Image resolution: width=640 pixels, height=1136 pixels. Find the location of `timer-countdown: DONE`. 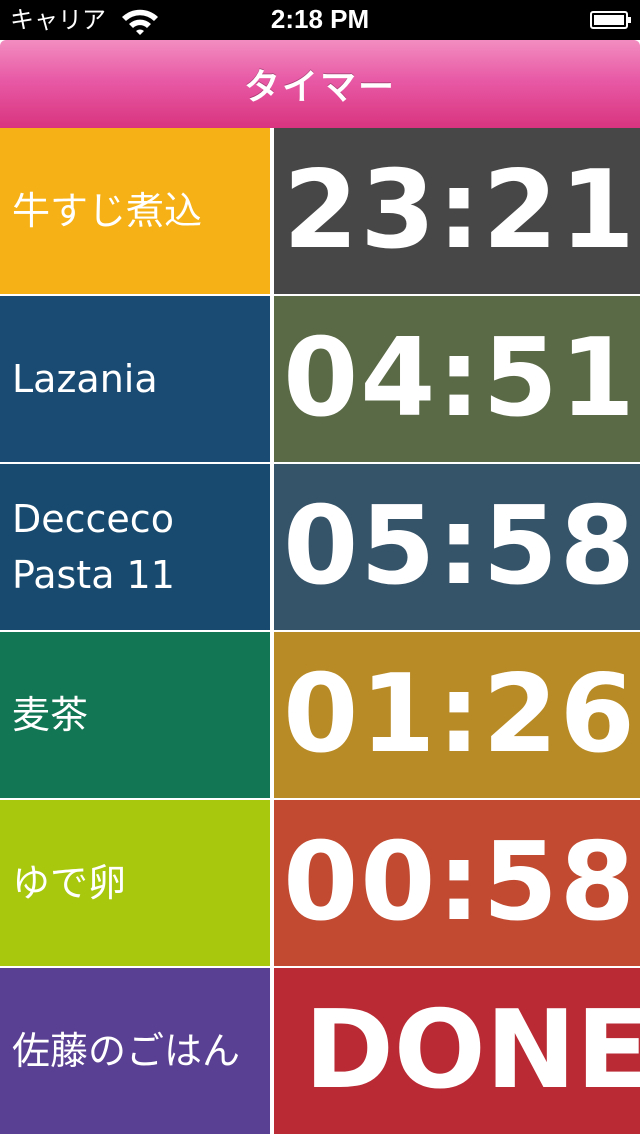

timer-countdown: DONE is located at coordinates (472, 1050).